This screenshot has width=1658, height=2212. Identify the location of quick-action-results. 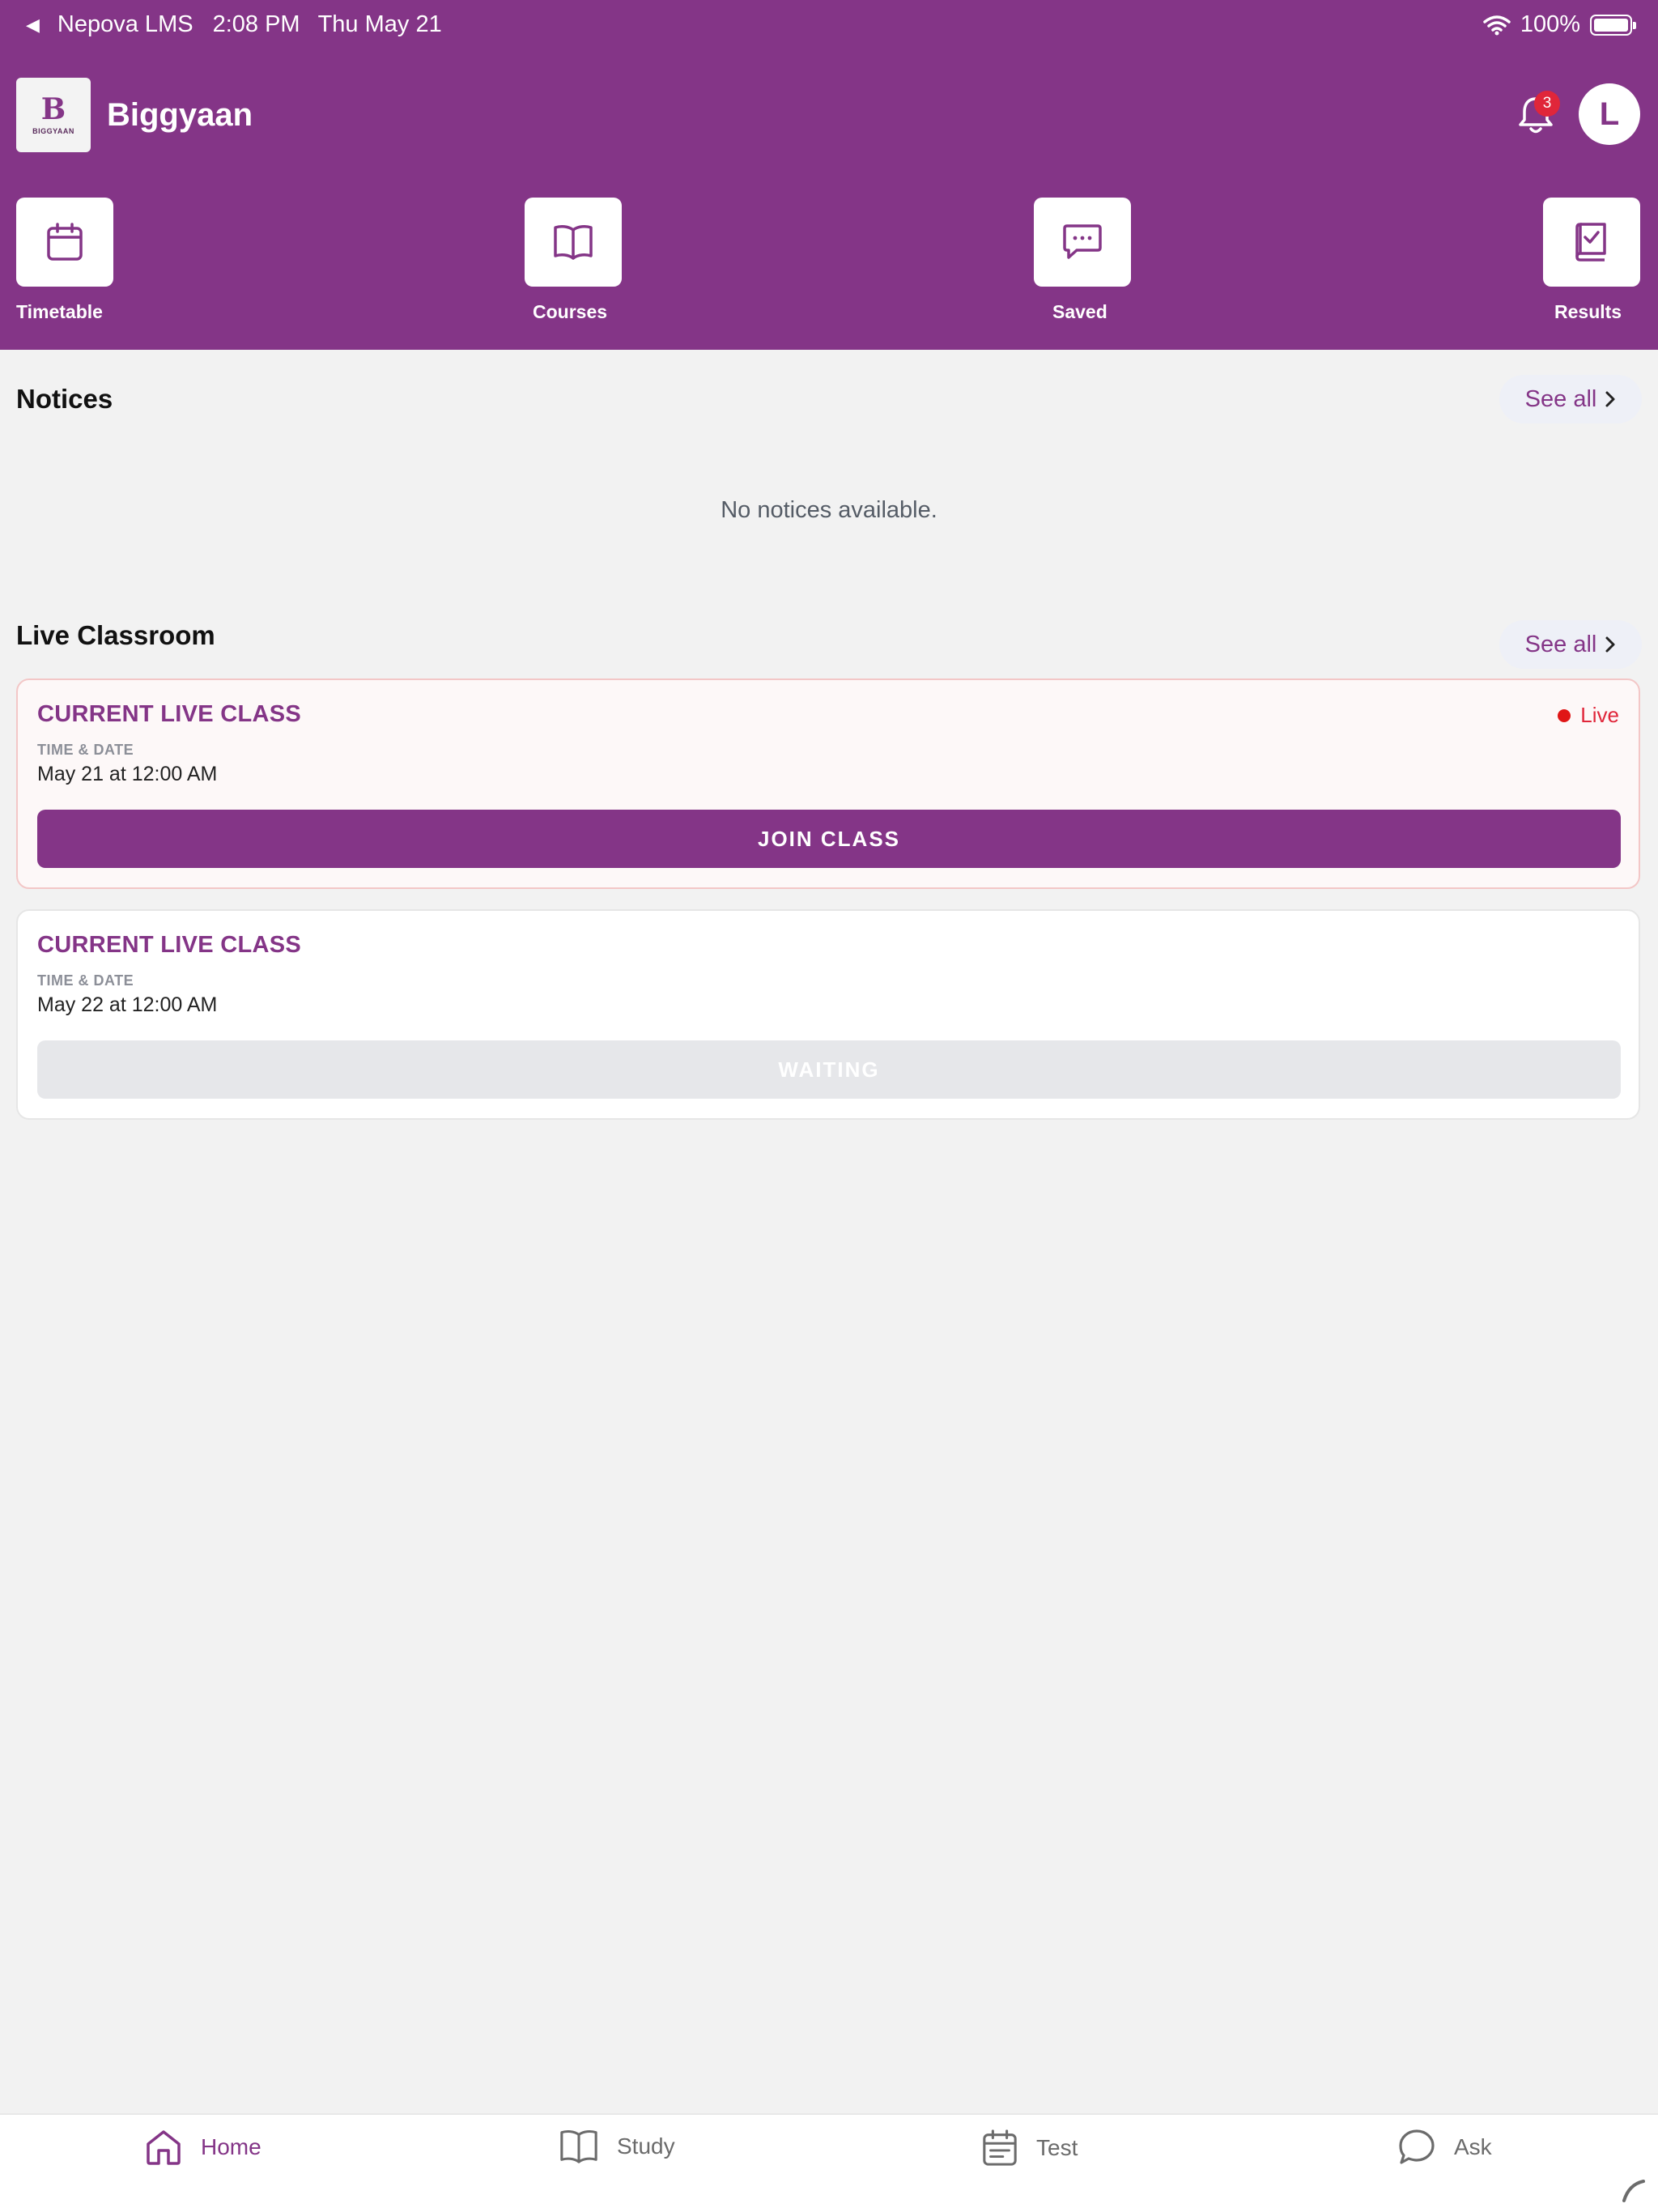
(1591, 242).